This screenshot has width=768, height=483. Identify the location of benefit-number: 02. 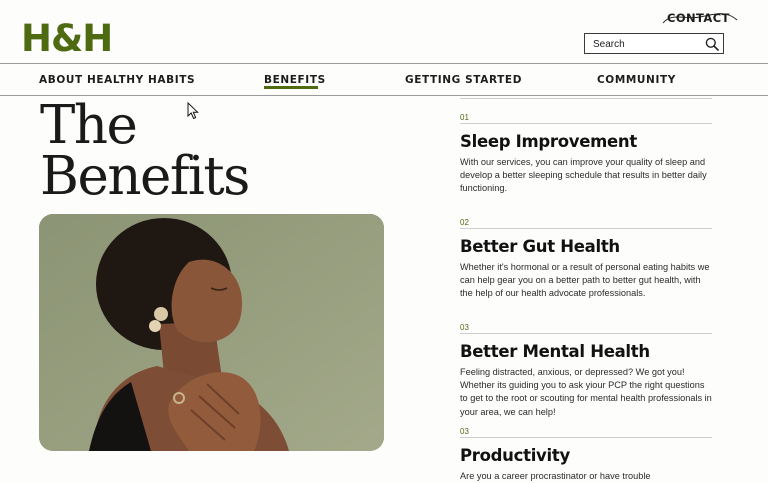
(464, 222).